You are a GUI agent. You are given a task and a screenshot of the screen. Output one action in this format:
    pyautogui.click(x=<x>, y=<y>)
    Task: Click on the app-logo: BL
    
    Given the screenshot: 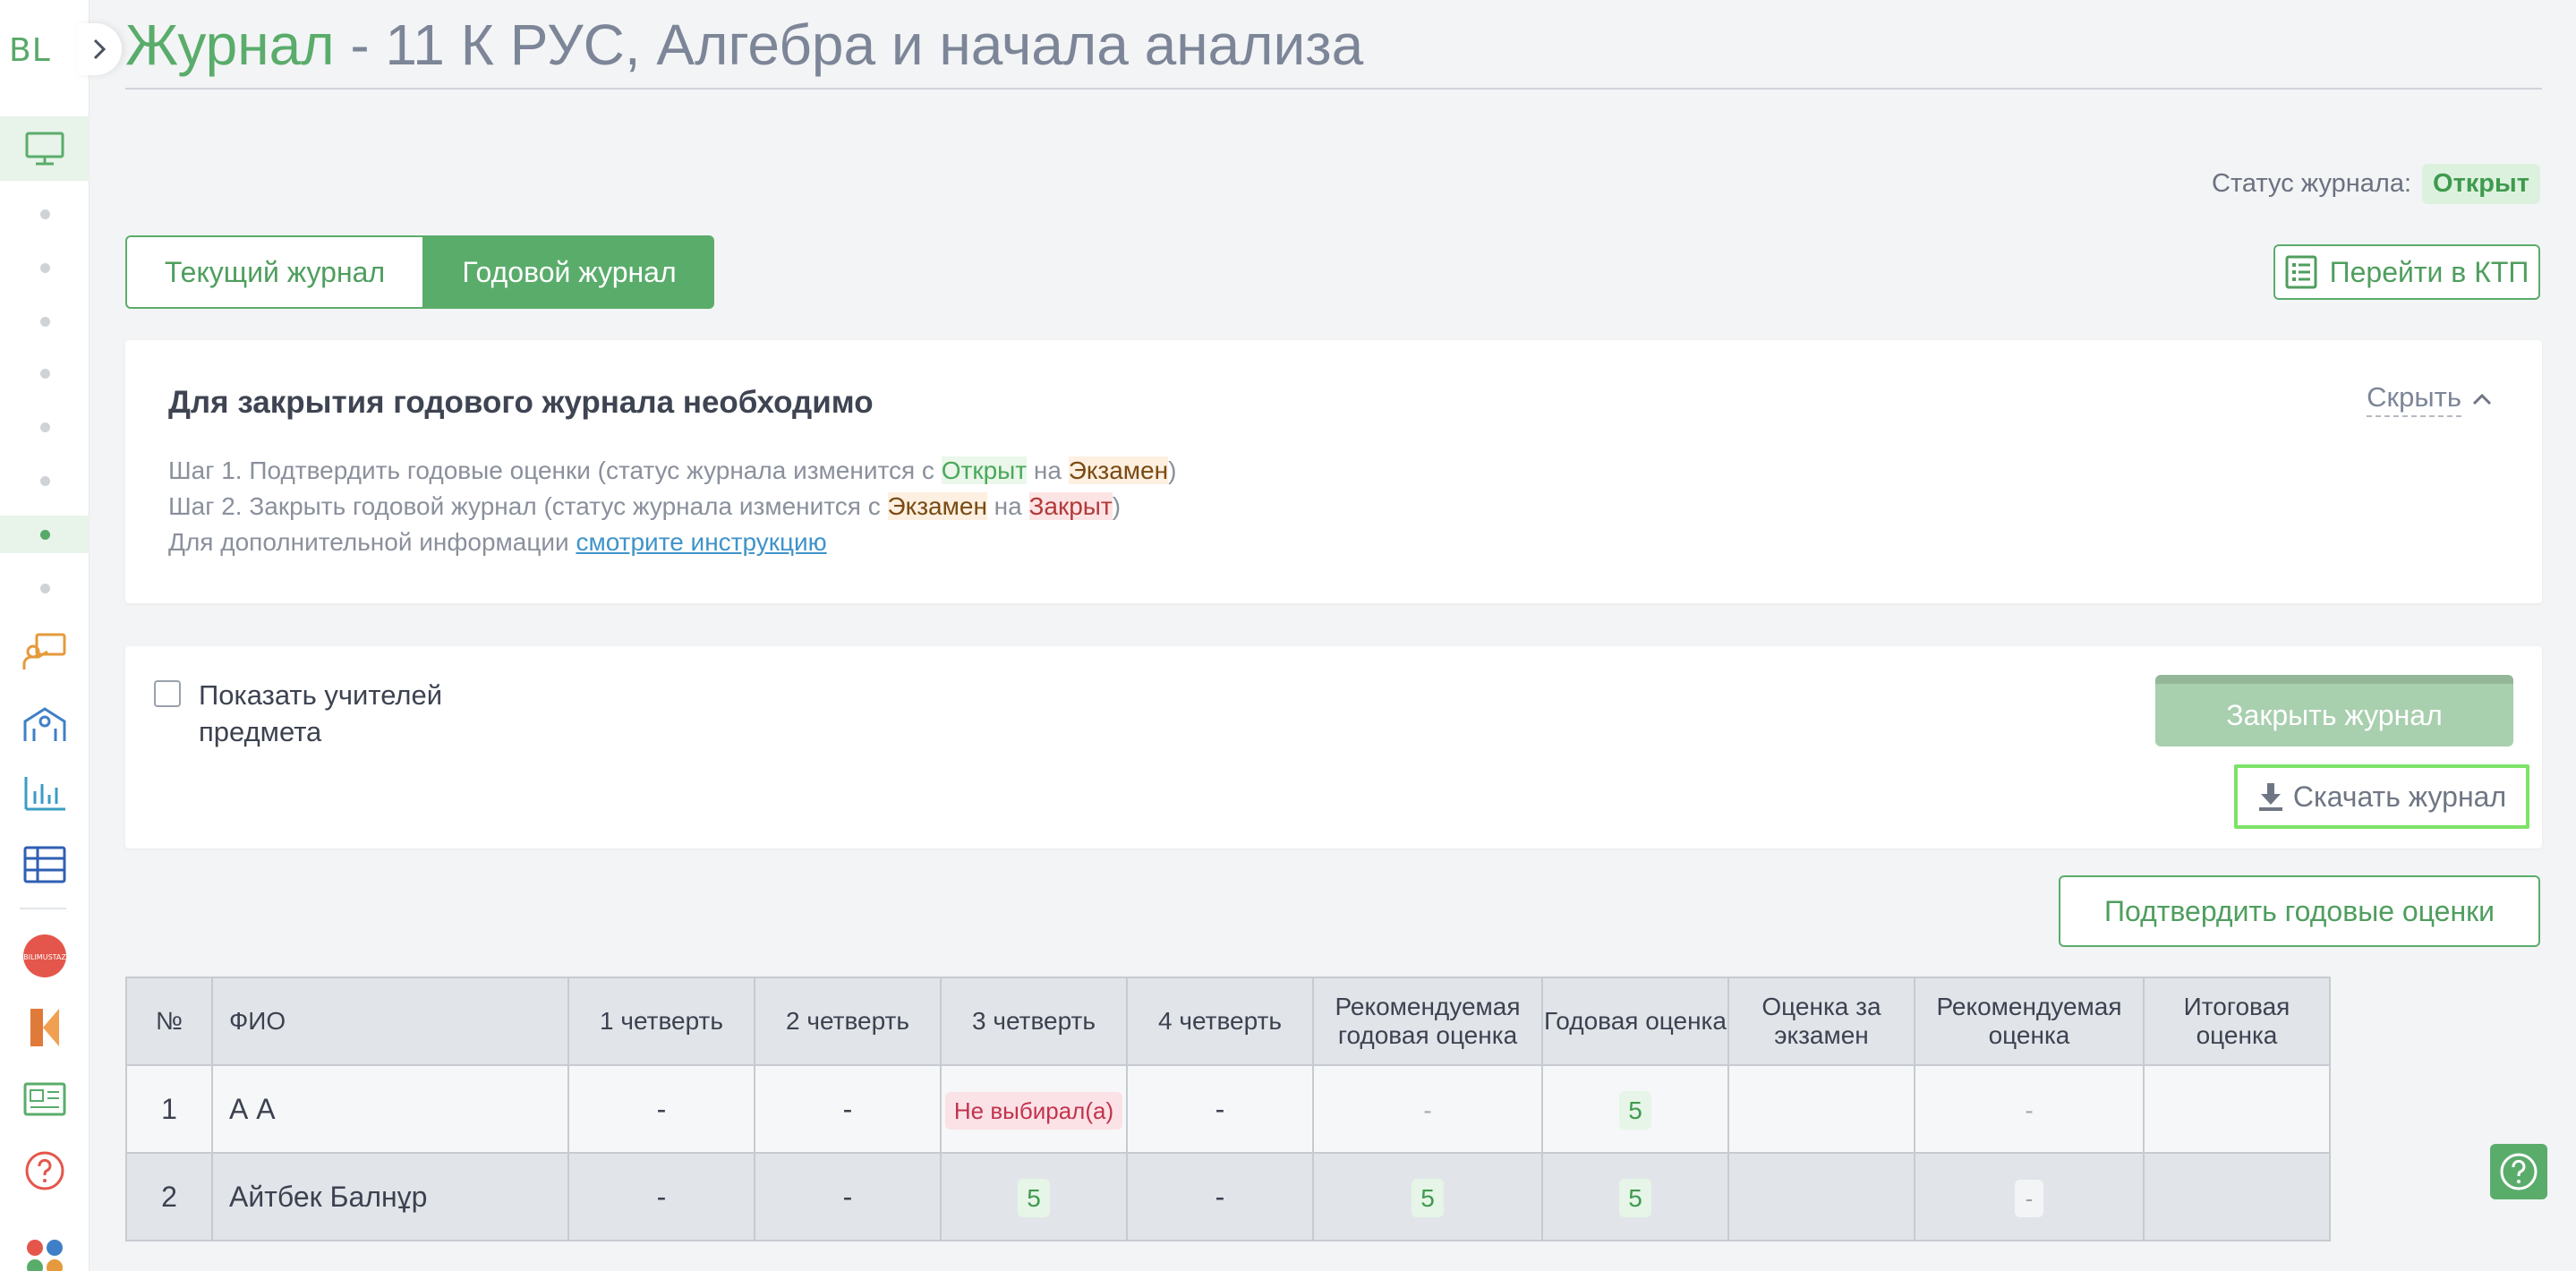 What is the action you would take?
    pyautogui.click(x=45, y=50)
    